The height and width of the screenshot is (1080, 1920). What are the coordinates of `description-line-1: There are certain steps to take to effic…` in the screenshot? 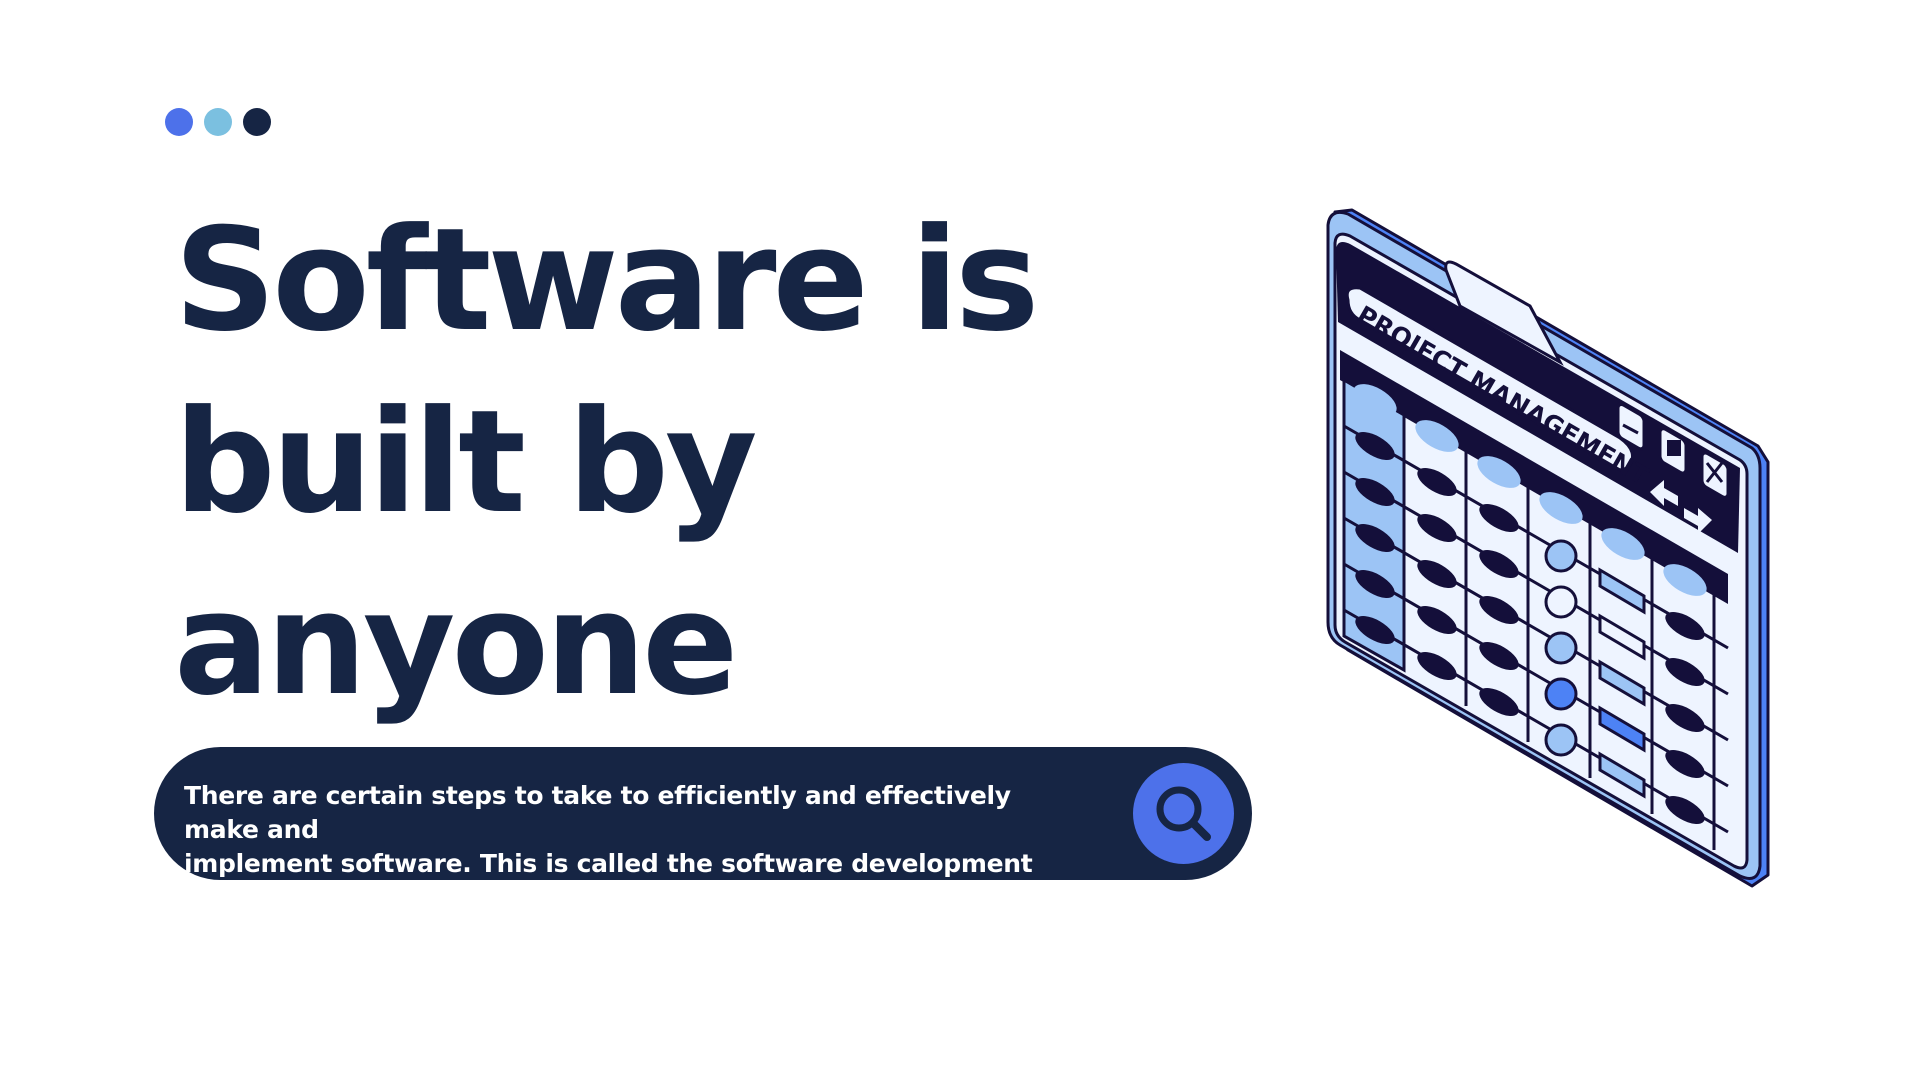 It's located at (597, 812).